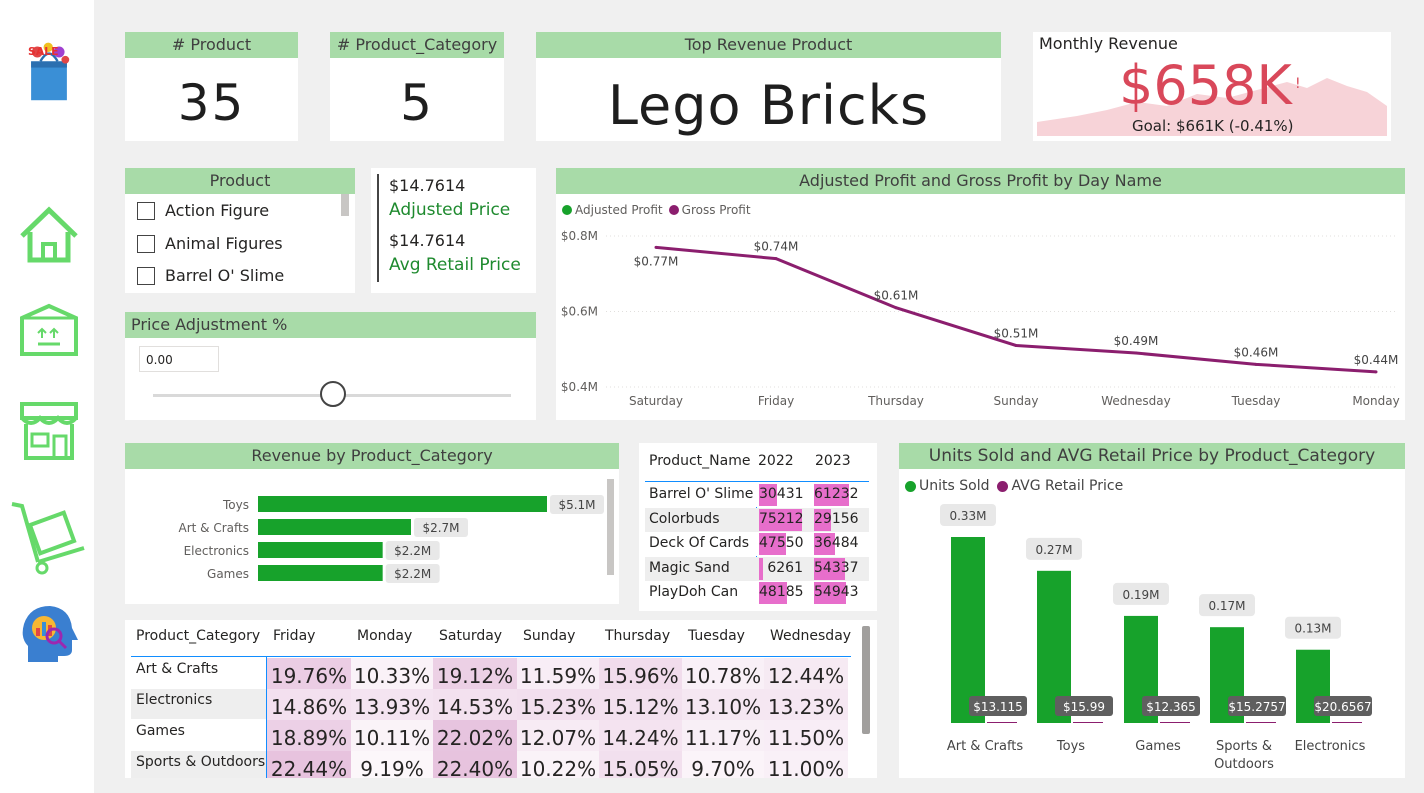 This screenshot has height=793, width=1424. What do you see at coordinates (716, 636) in the screenshot?
I see `matrix-header: Tuesday` at bounding box center [716, 636].